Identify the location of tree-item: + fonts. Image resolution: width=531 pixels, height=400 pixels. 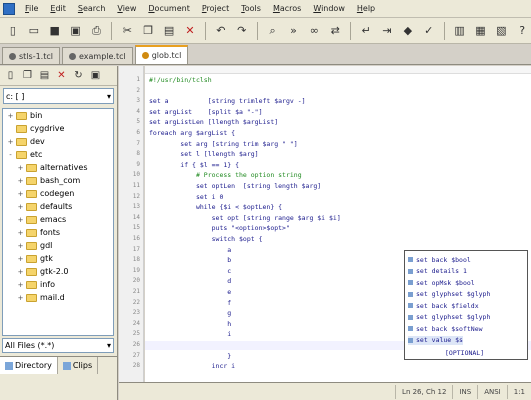
(58, 232).